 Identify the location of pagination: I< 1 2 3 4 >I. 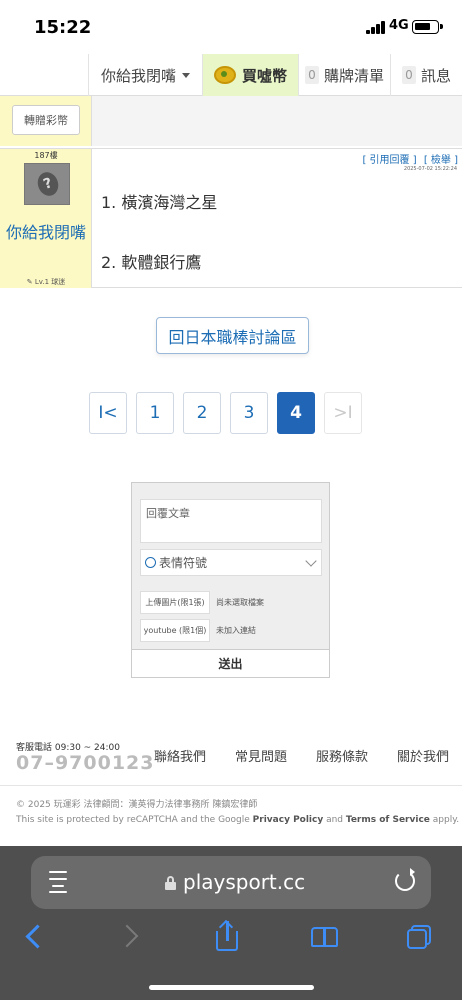
(231, 413).